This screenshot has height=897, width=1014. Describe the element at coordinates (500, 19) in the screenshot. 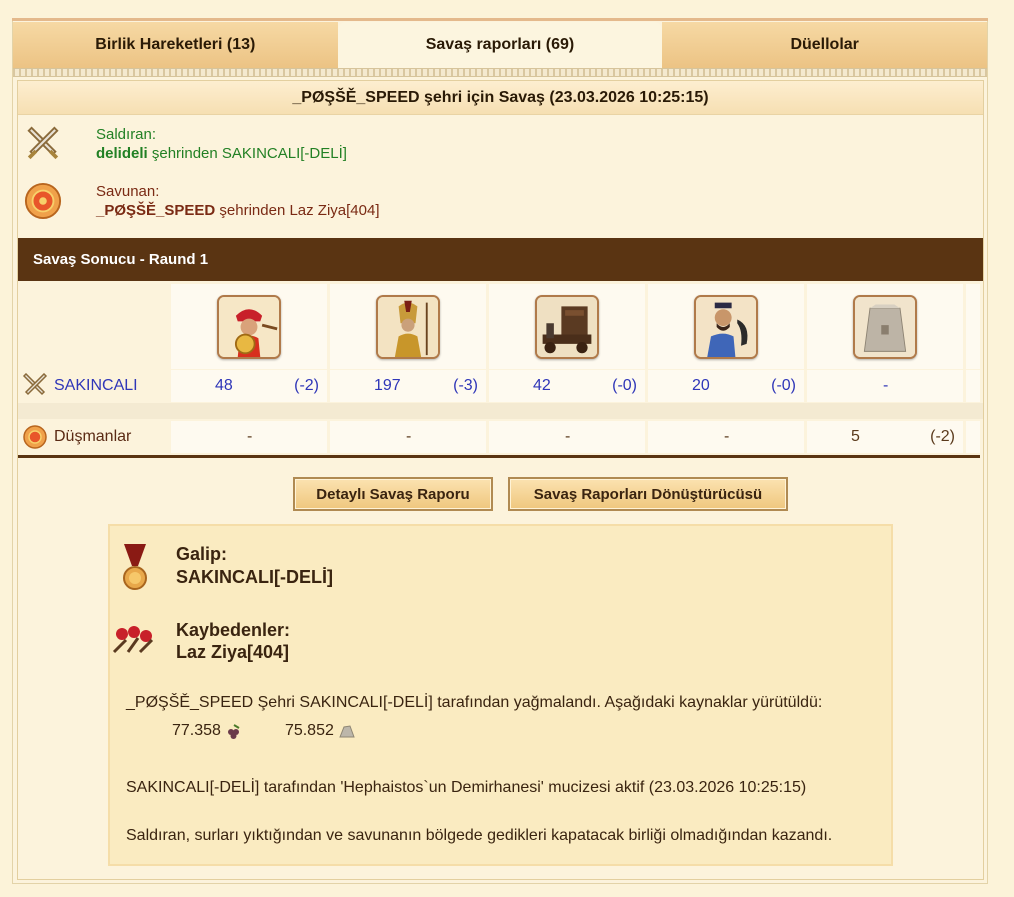

I see `top-border` at that location.